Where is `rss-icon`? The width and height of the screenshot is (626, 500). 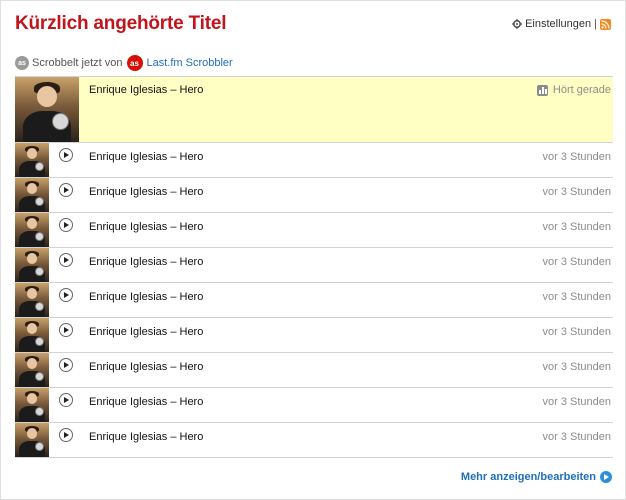 rss-icon is located at coordinates (605, 24).